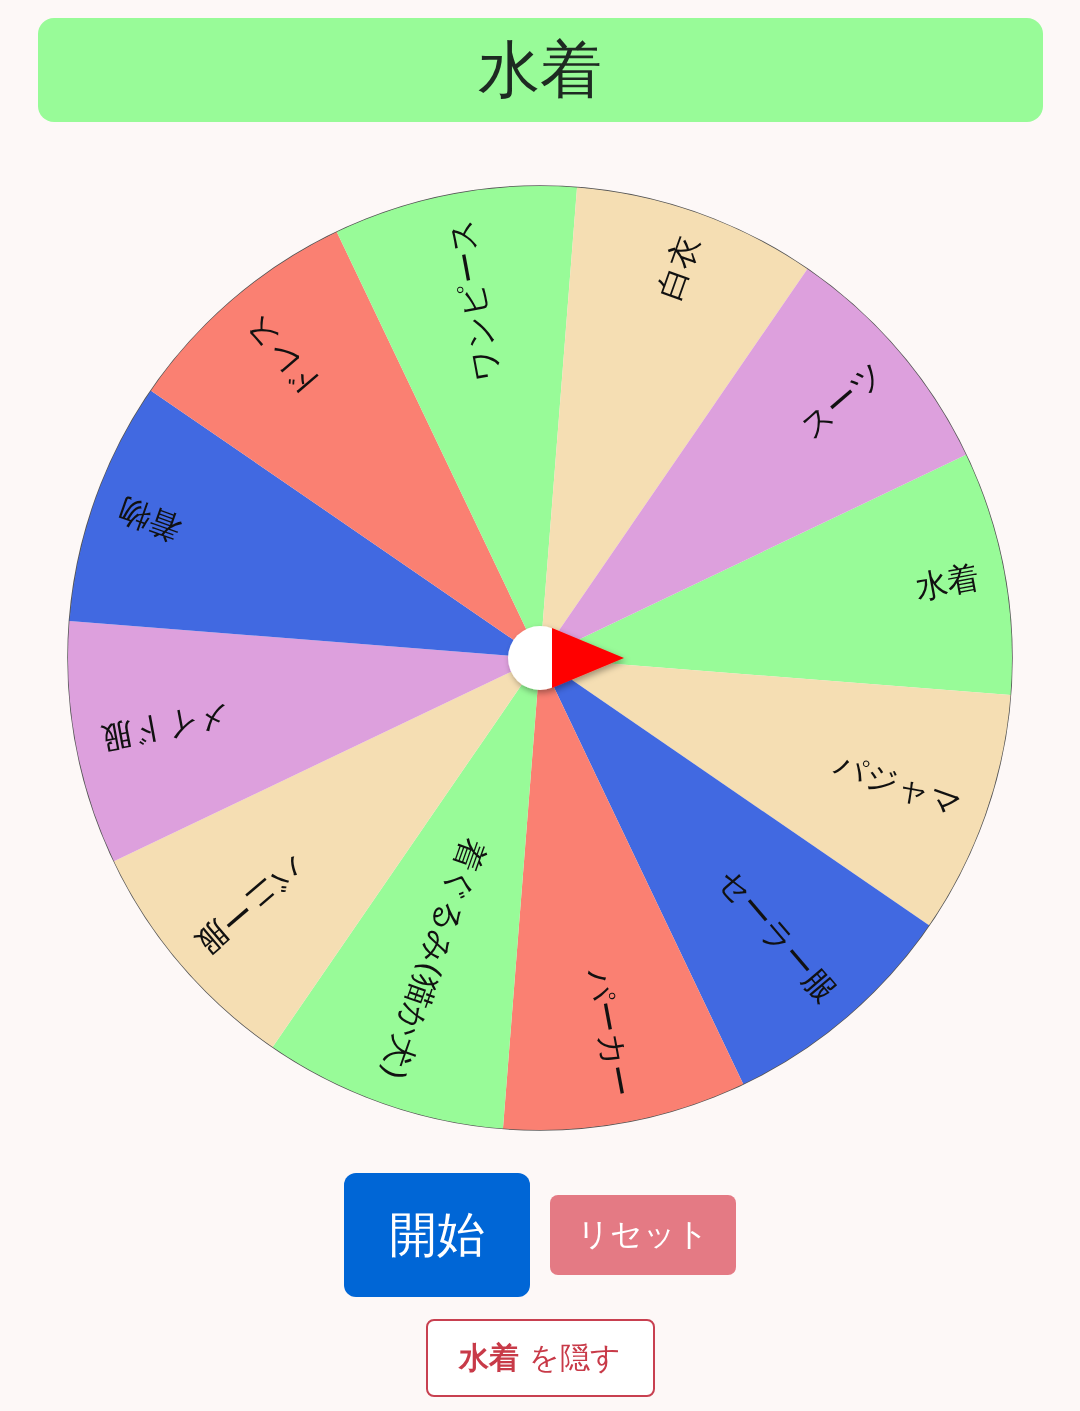 This screenshot has height=1411, width=1080. What do you see at coordinates (282, 356) in the screenshot?
I see `wheel-label: ドレス` at bounding box center [282, 356].